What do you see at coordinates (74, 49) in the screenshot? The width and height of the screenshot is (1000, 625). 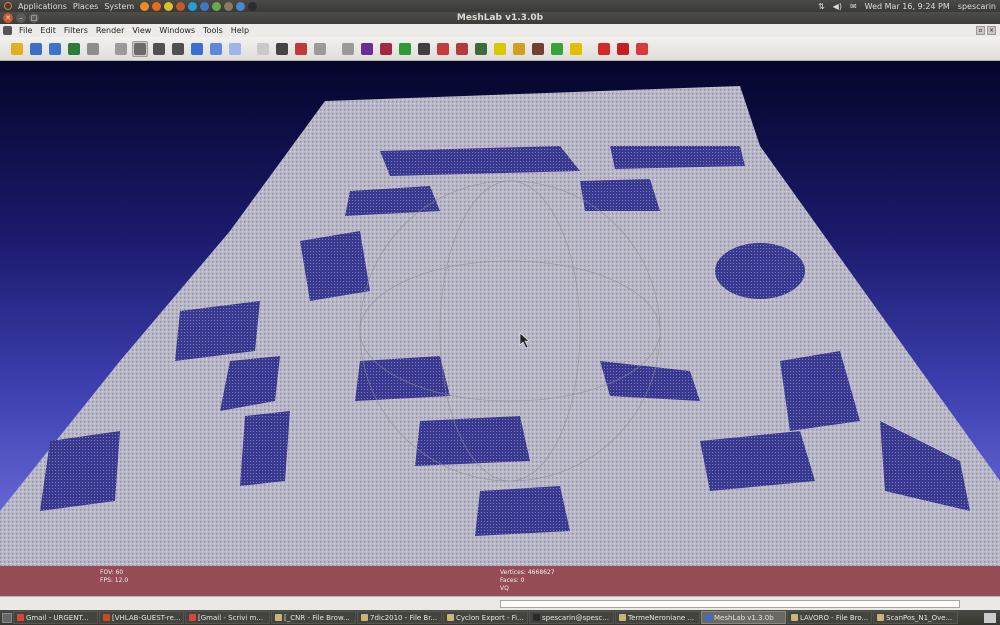 I see `image-button` at bounding box center [74, 49].